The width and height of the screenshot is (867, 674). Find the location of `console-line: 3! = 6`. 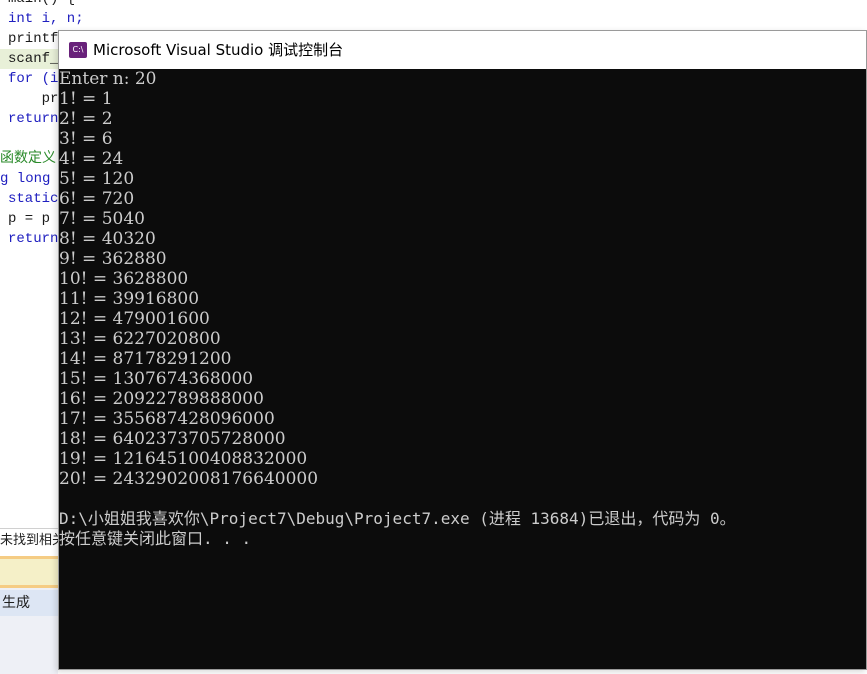

console-line: 3! = 6 is located at coordinates (86, 139).